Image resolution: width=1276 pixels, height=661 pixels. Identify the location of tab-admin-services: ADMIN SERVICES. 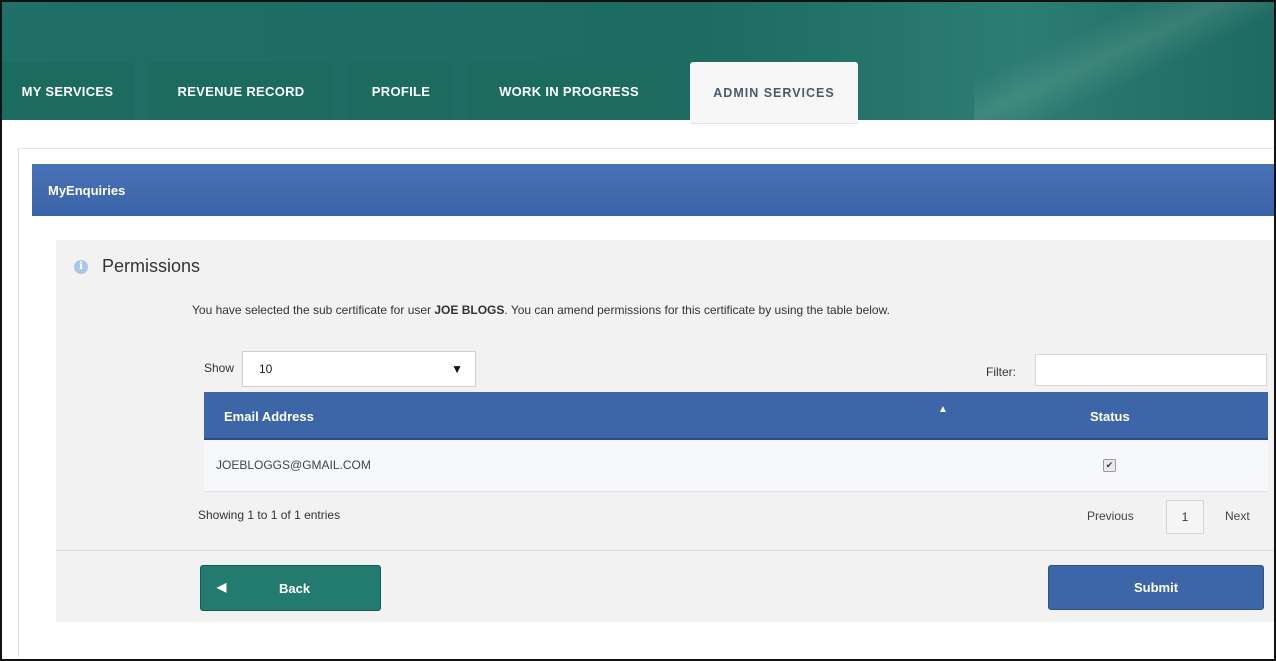
(774, 93).